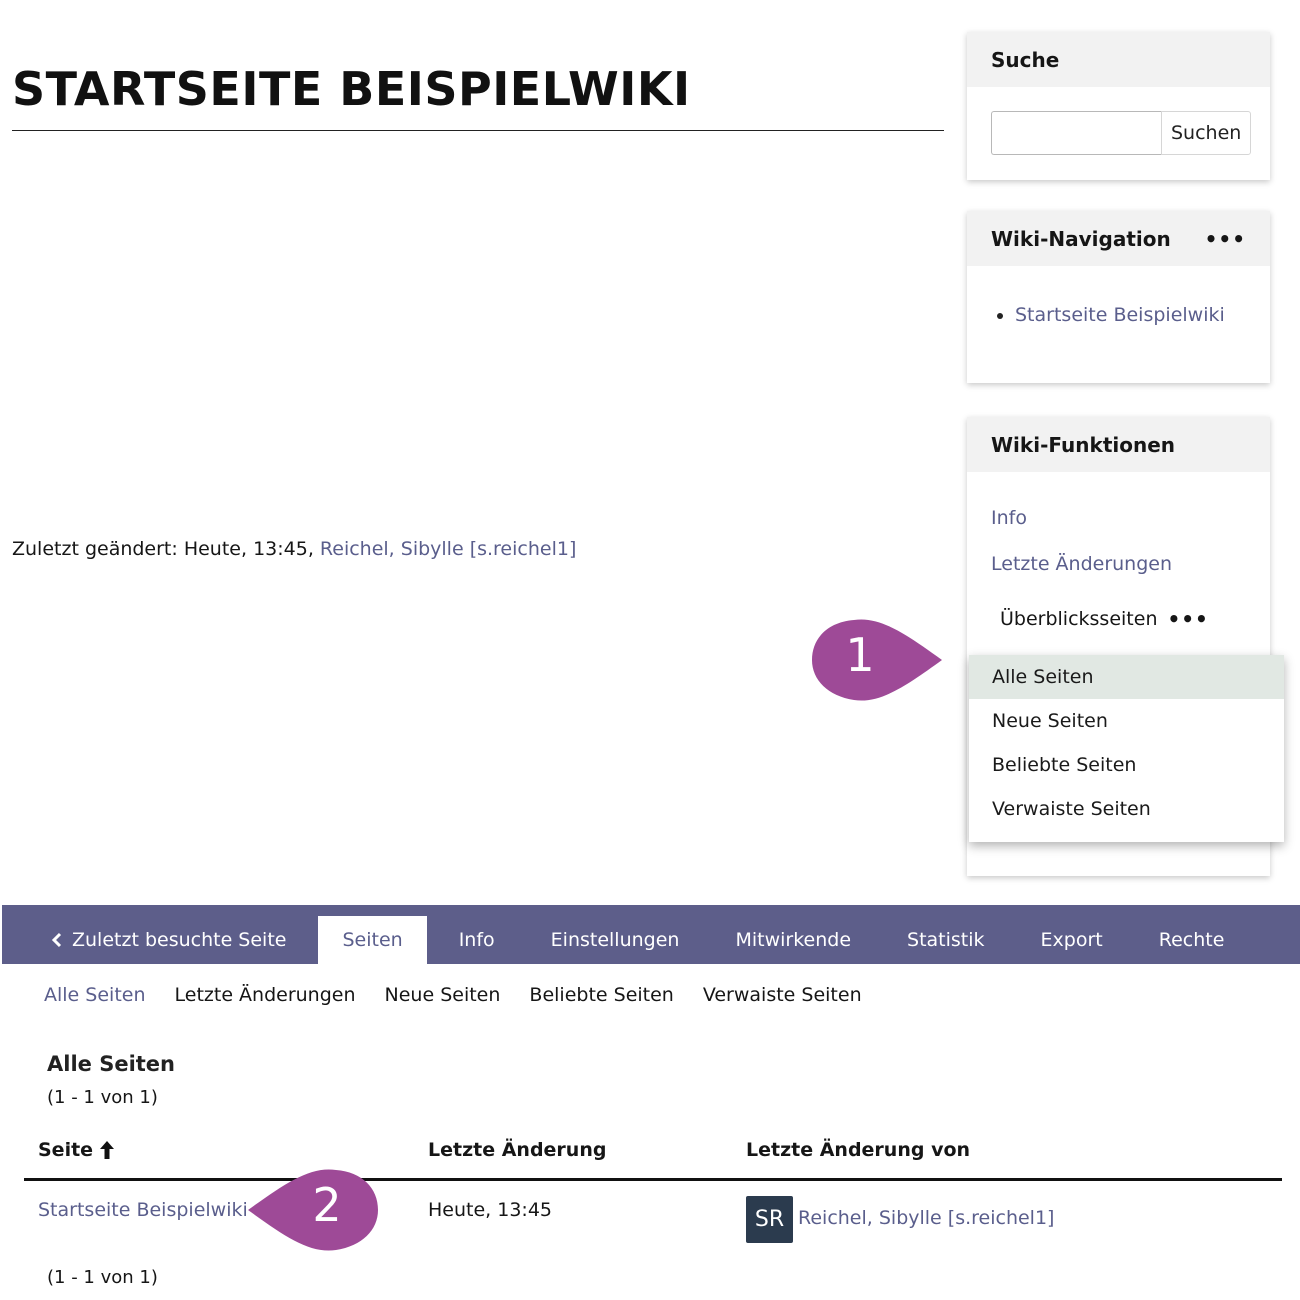  What do you see at coordinates (1009, 518) in the screenshot?
I see `function-link-info: Info` at bounding box center [1009, 518].